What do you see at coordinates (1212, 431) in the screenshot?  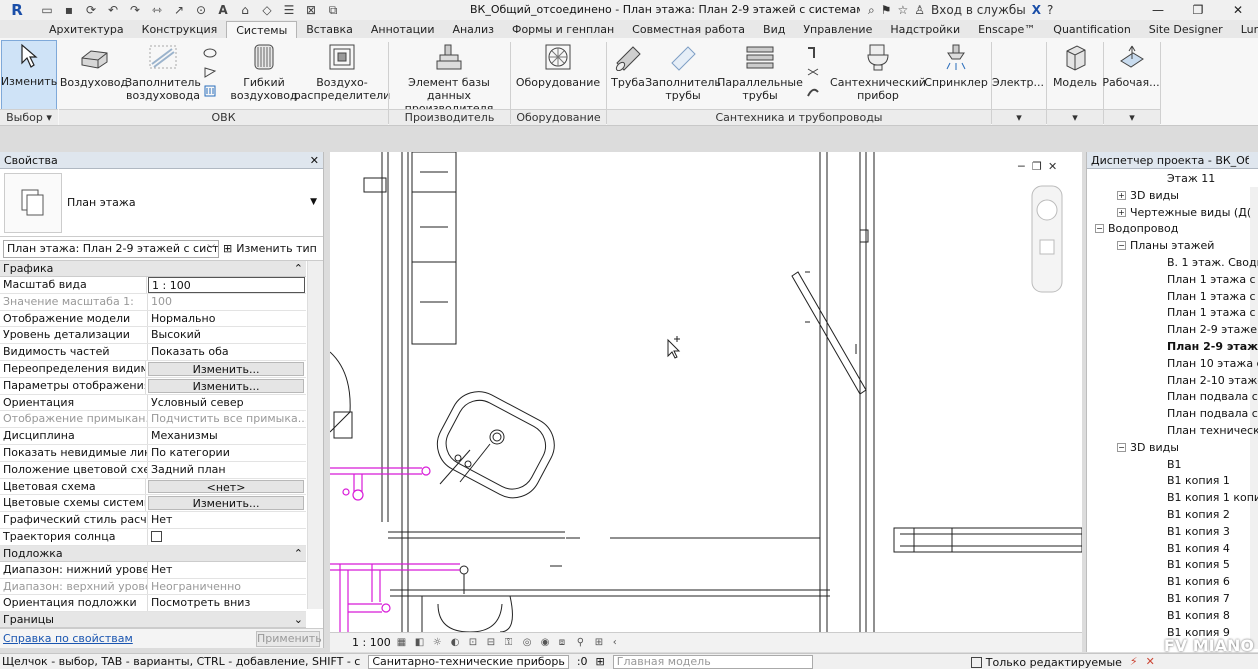 I see `browser-node: План техническо` at bounding box center [1212, 431].